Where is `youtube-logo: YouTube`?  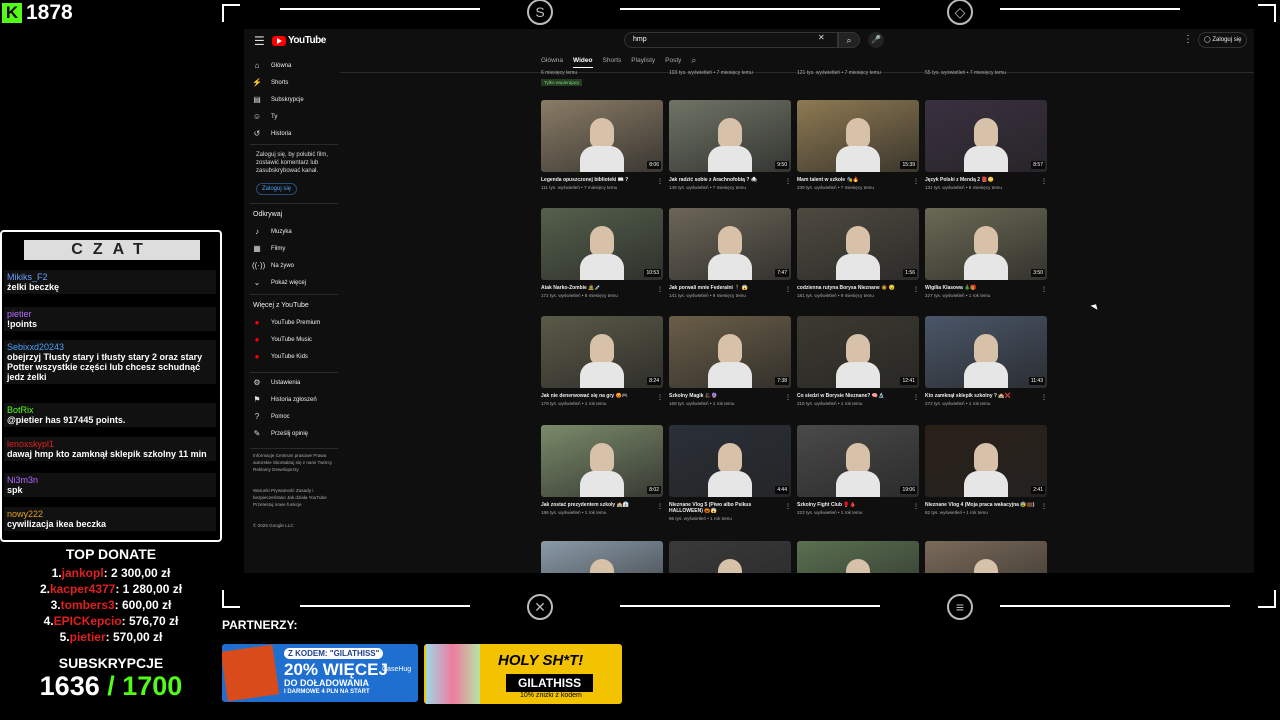 youtube-logo: YouTube is located at coordinates (299, 40).